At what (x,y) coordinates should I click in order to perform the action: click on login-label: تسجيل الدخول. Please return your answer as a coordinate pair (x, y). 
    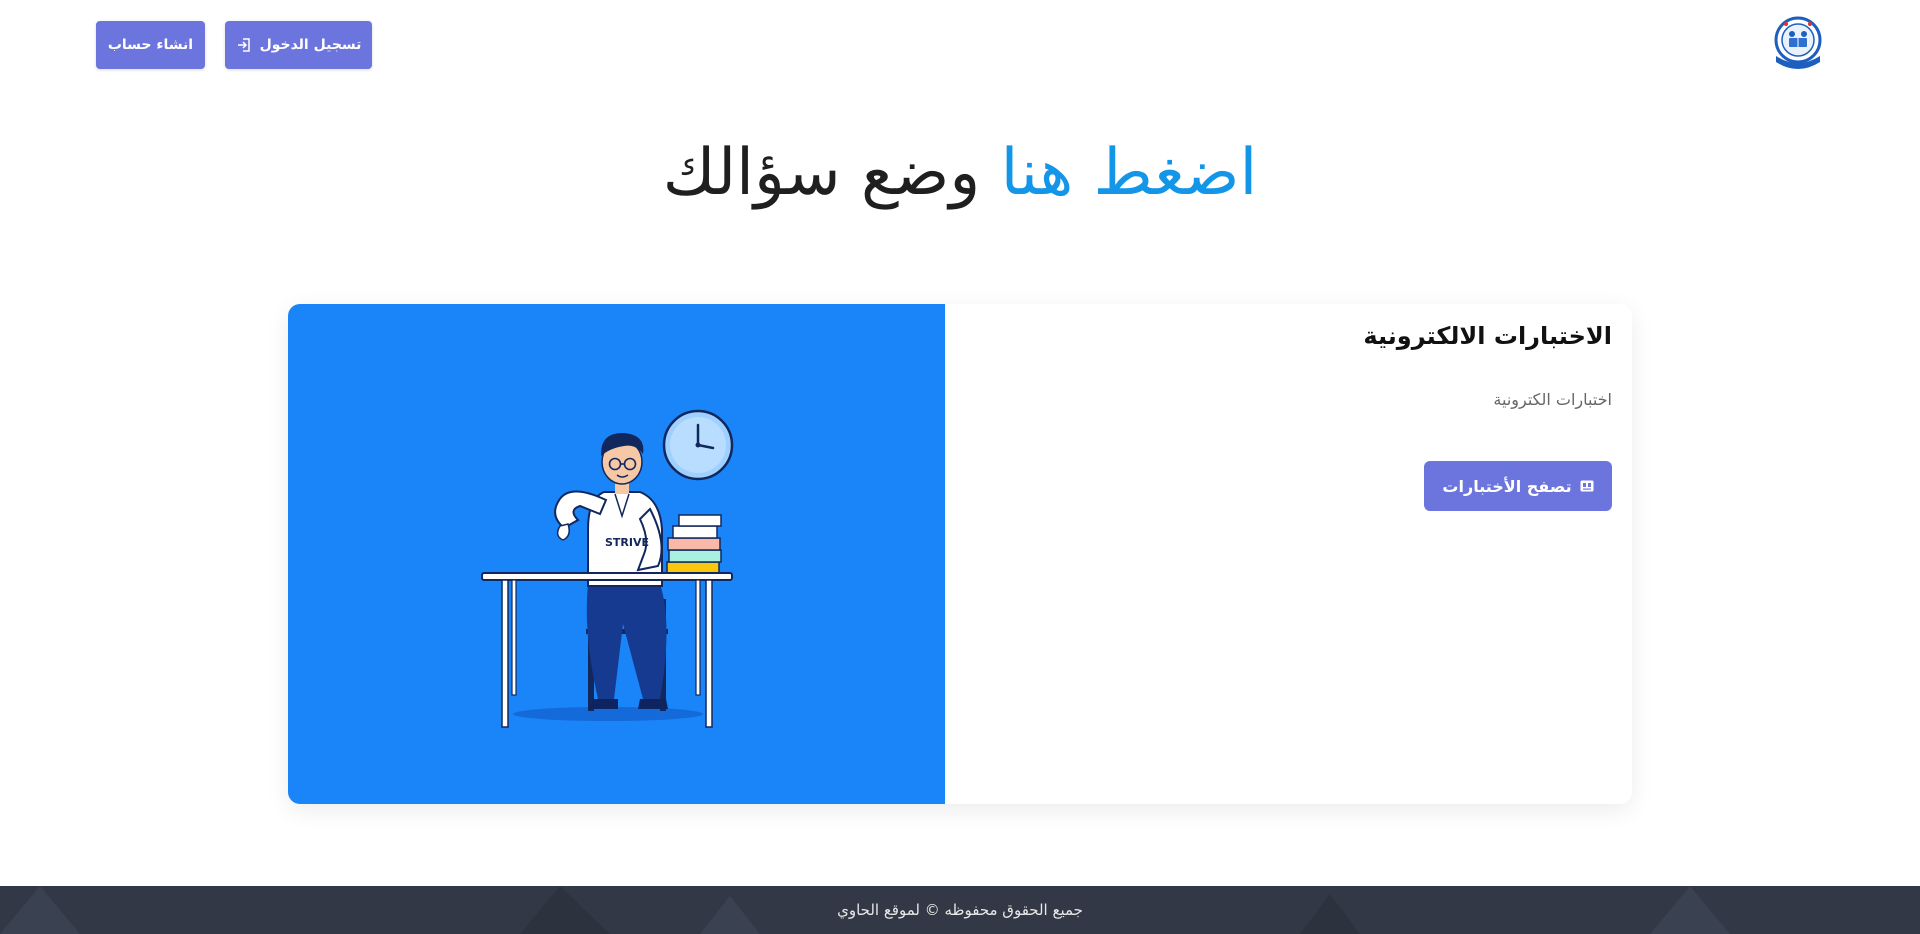
    Looking at the image, I should click on (310, 45).